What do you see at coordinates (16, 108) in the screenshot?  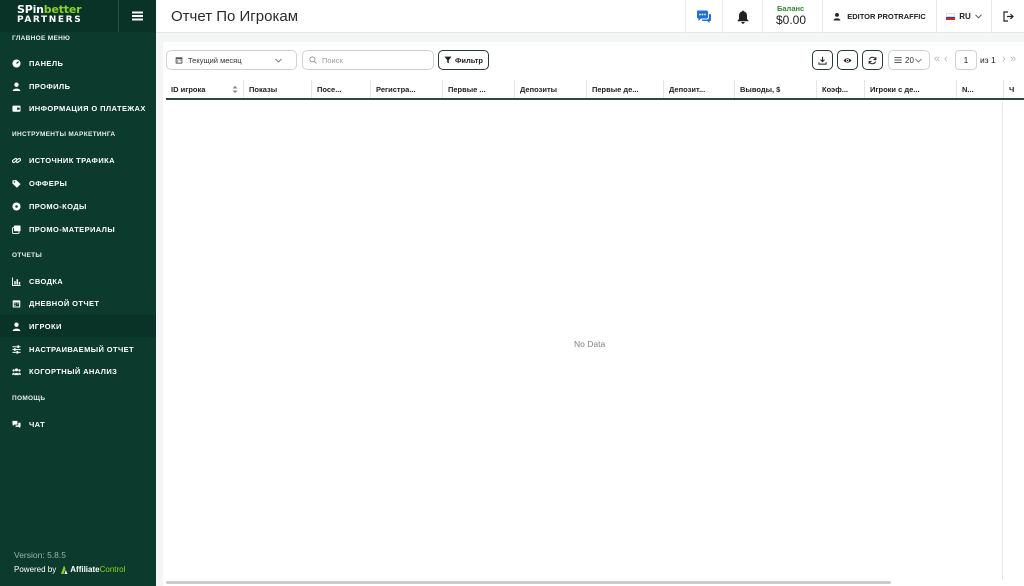 I see `wallet-icon` at bounding box center [16, 108].